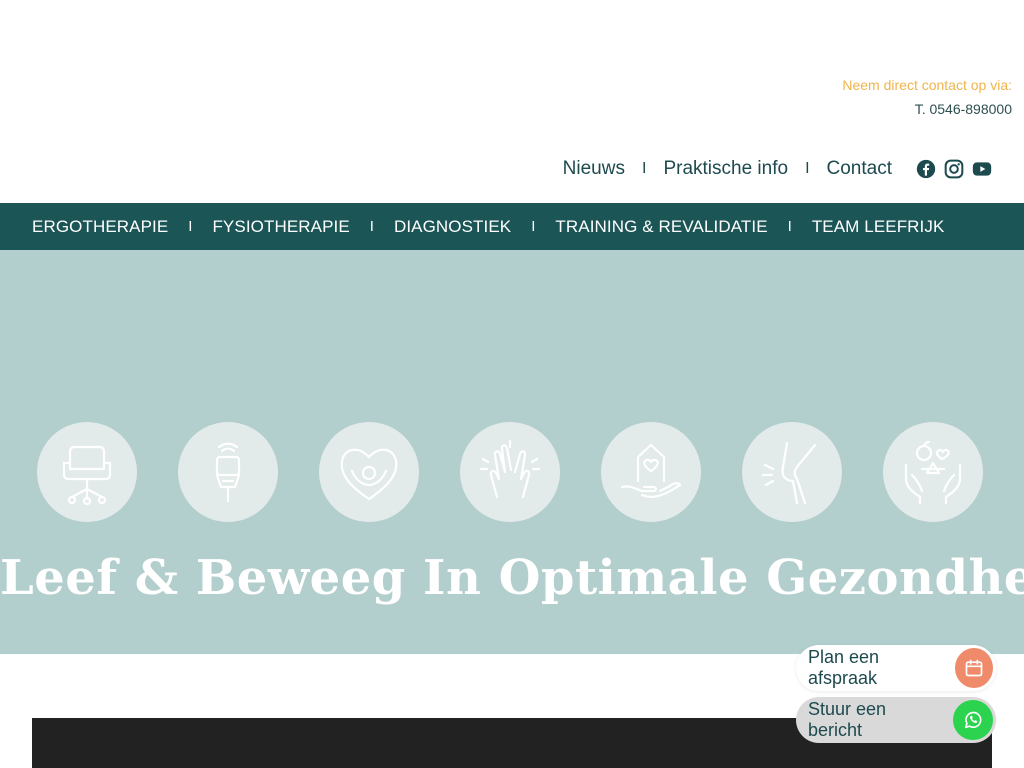 Image resolution: width=1024 pixels, height=768 pixels. I want to click on house-heart-hand-icon, so click(651, 472).